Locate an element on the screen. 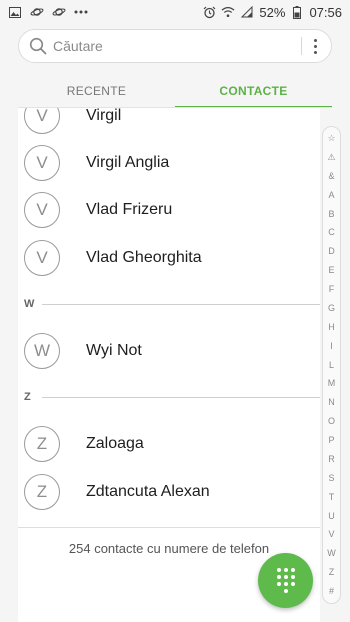 The image size is (350, 622). contact-row: Z Zdtancuta Alexan is located at coordinates (169, 492).